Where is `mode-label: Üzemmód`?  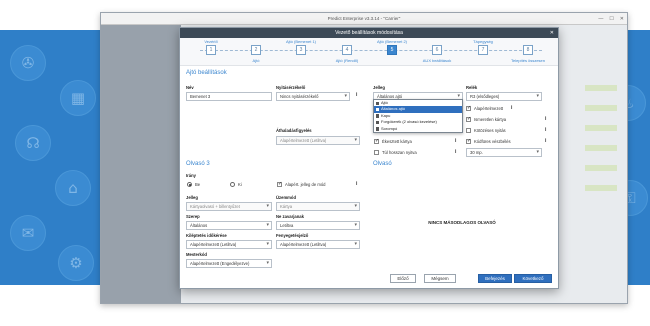 mode-label: Üzemmód is located at coordinates (286, 197).